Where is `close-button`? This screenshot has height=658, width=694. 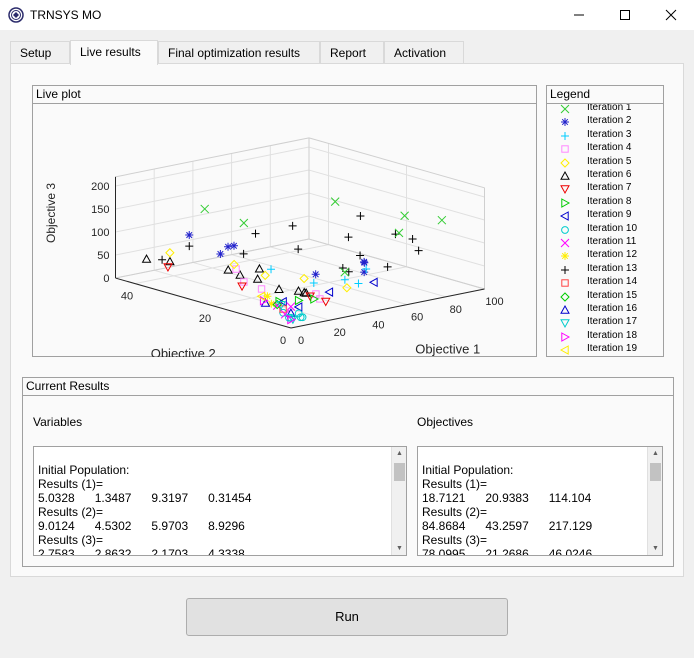
close-button is located at coordinates (671, 15).